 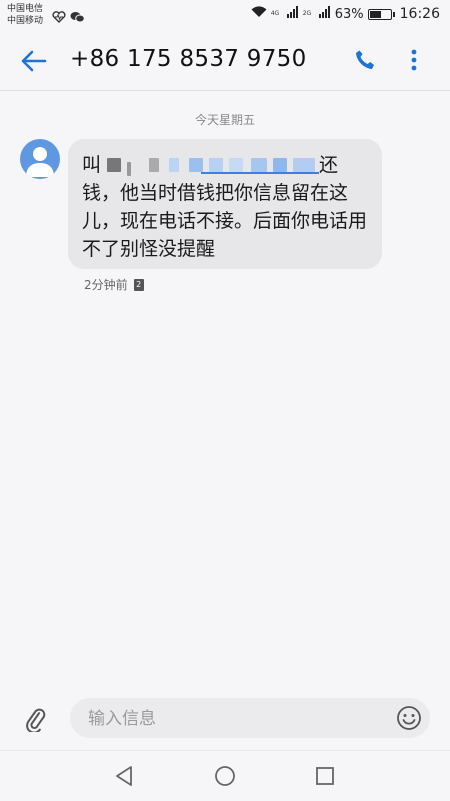 I want to click on emoji-icon, so click(x=409, y=718).